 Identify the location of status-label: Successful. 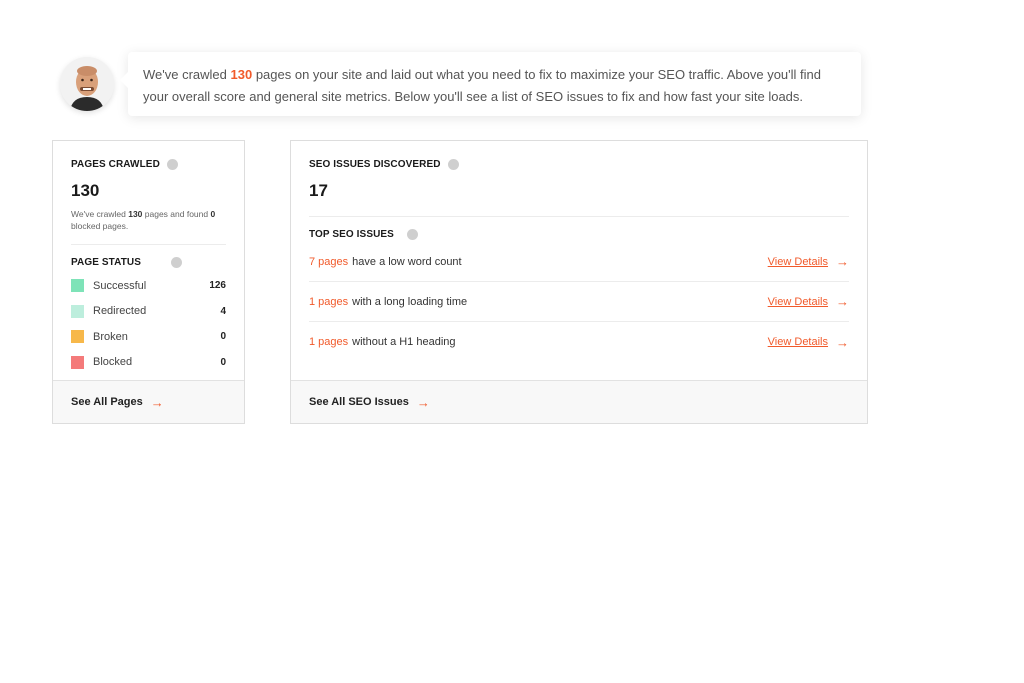
(120, 285).